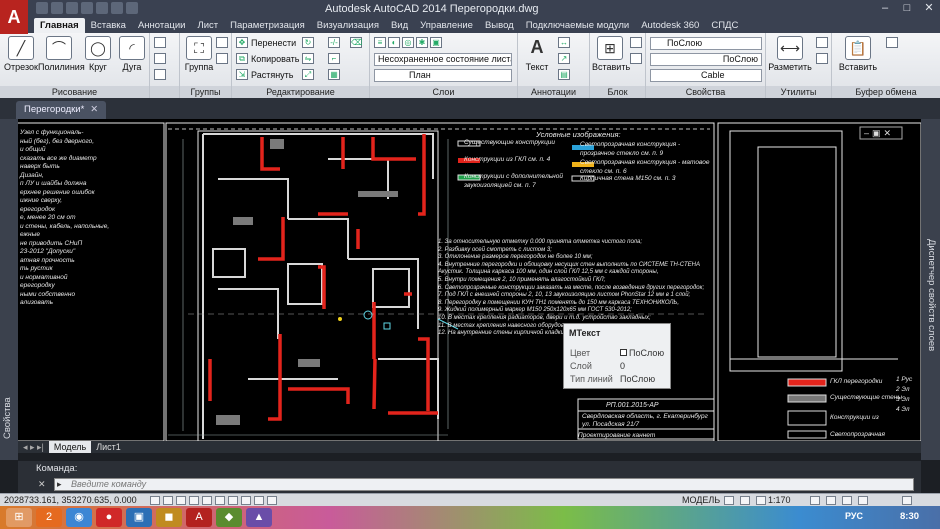 The width and height of the screenshot is (940, 529). I want to click on annotation-scale-icon, so click(761, 500).